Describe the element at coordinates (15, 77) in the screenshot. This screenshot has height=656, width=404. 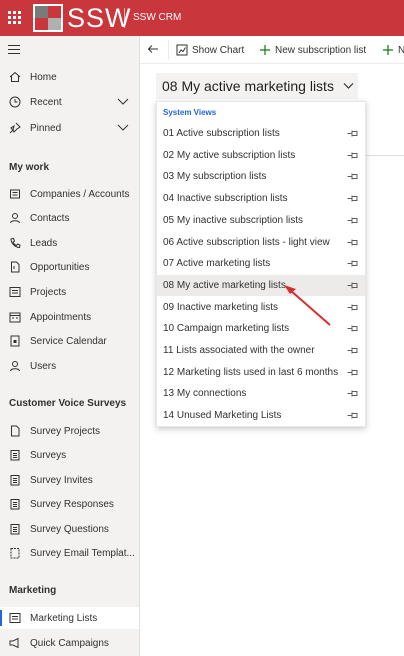
I see `home-icon` at that location.